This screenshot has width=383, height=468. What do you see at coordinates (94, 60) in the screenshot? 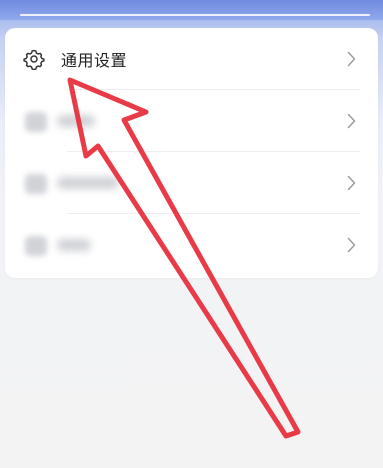
I see `settings-item-general-label: 通用设置` at bounding box center [94, 60].